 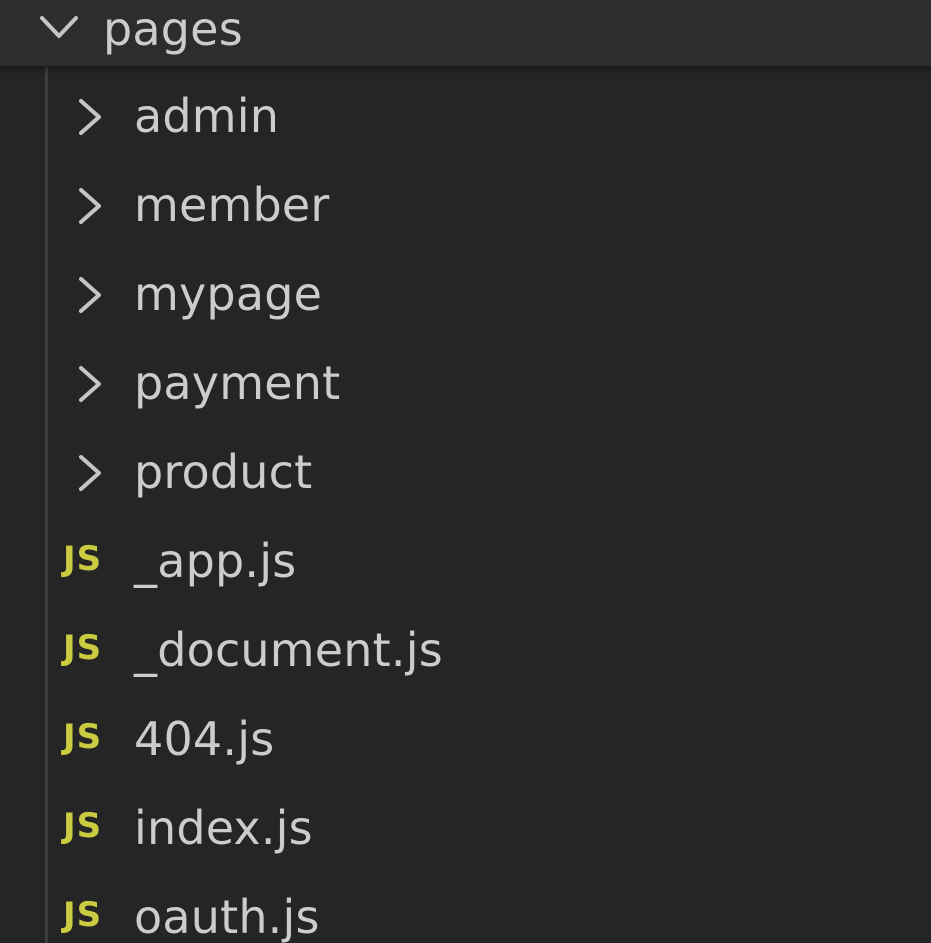 What do you see at coordinates (465, 115) in the screenshot?
I see `folder-row-admin: admin` at bounding box center [465, 115].